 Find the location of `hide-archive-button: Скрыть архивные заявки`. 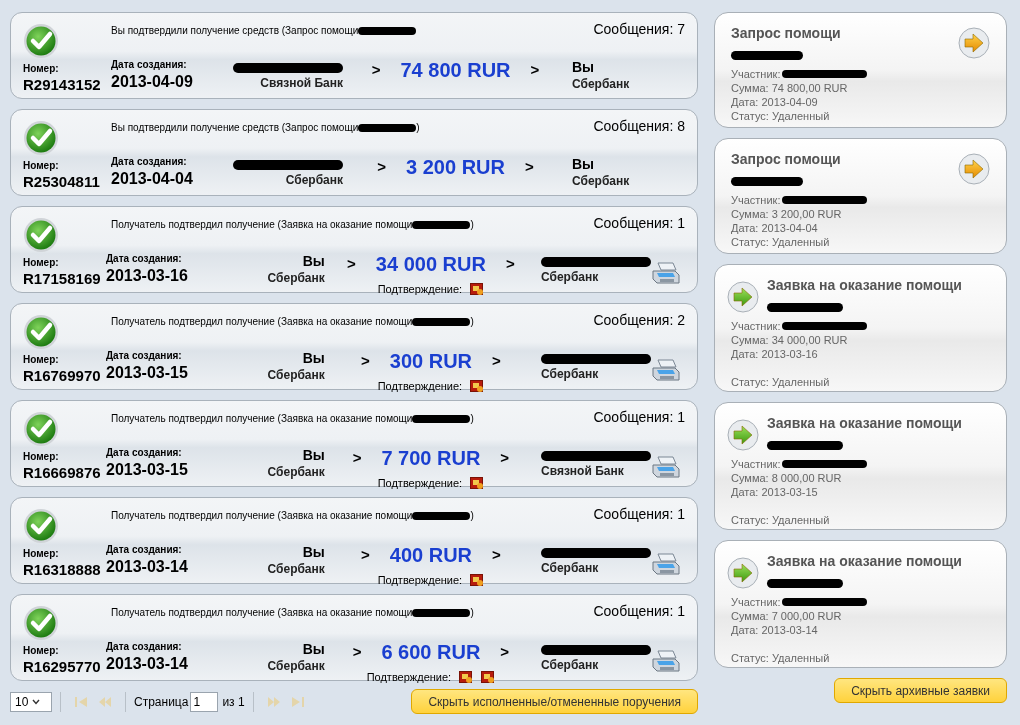

hide-archive-button: Скрыть архивные заявки is located at coordinates (920, 690).